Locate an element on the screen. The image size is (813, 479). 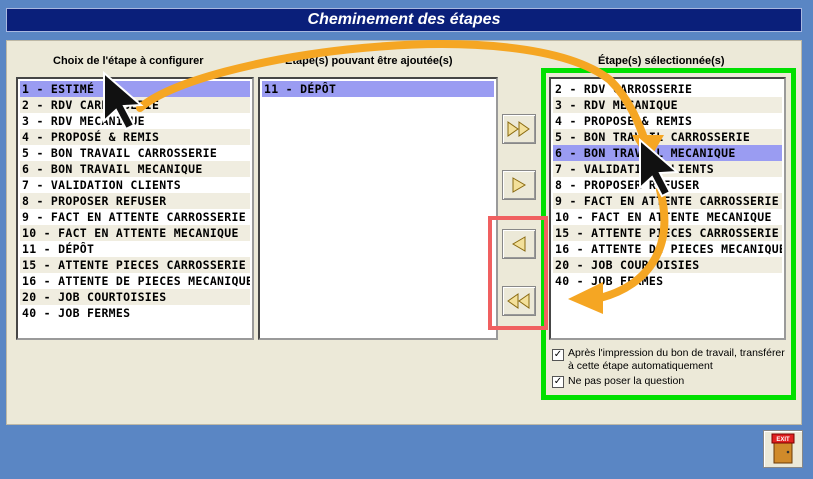
step-list-item: 8 - PROPOSER REFUSER is located at coordinates (135, 201).